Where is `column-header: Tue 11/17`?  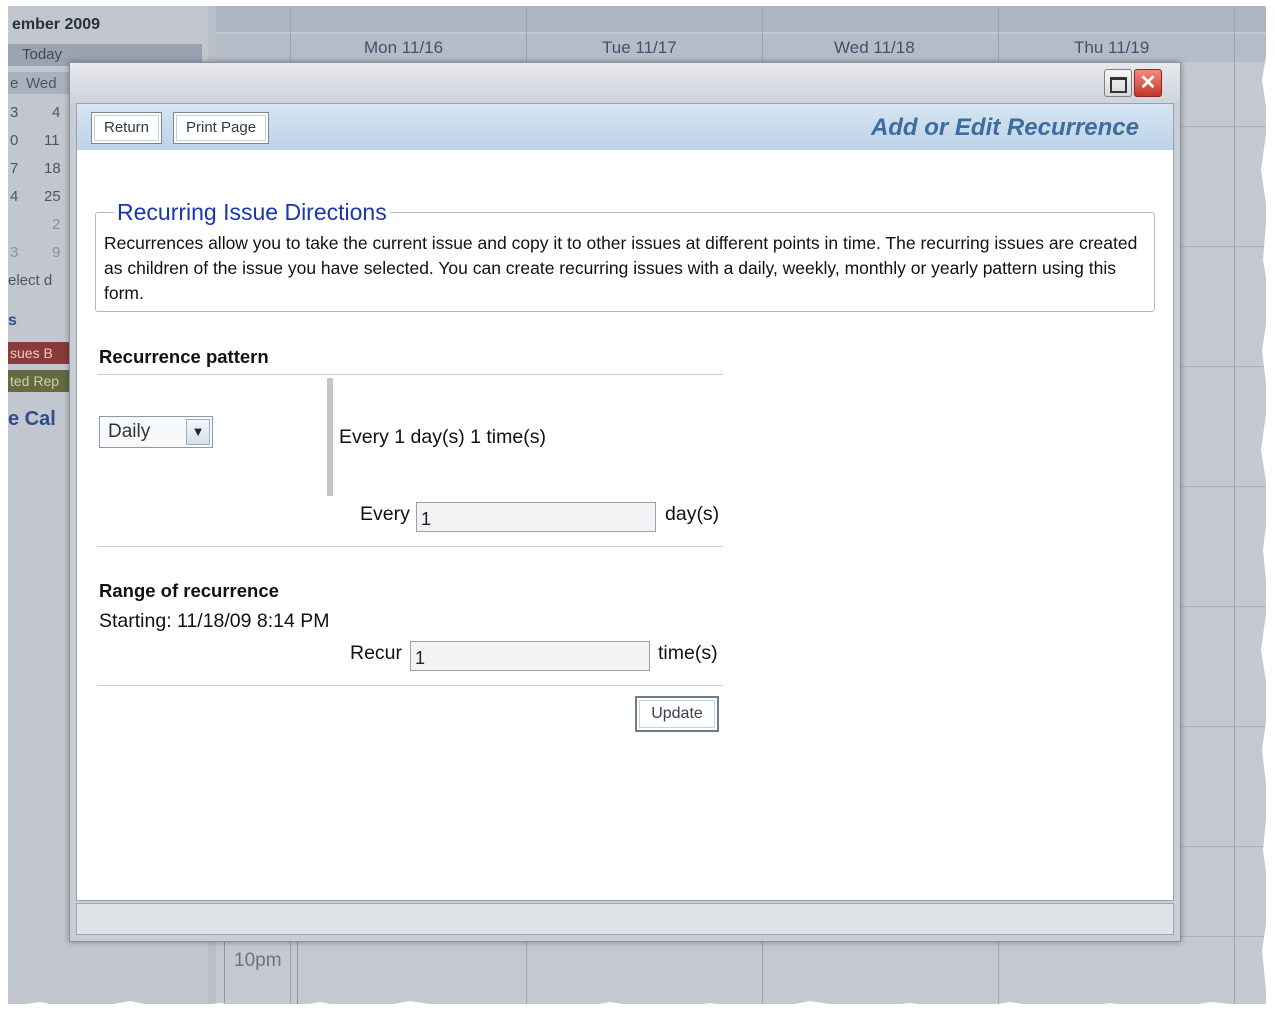
column-header: Tue 11/17 is located at coordinates (639, 48).